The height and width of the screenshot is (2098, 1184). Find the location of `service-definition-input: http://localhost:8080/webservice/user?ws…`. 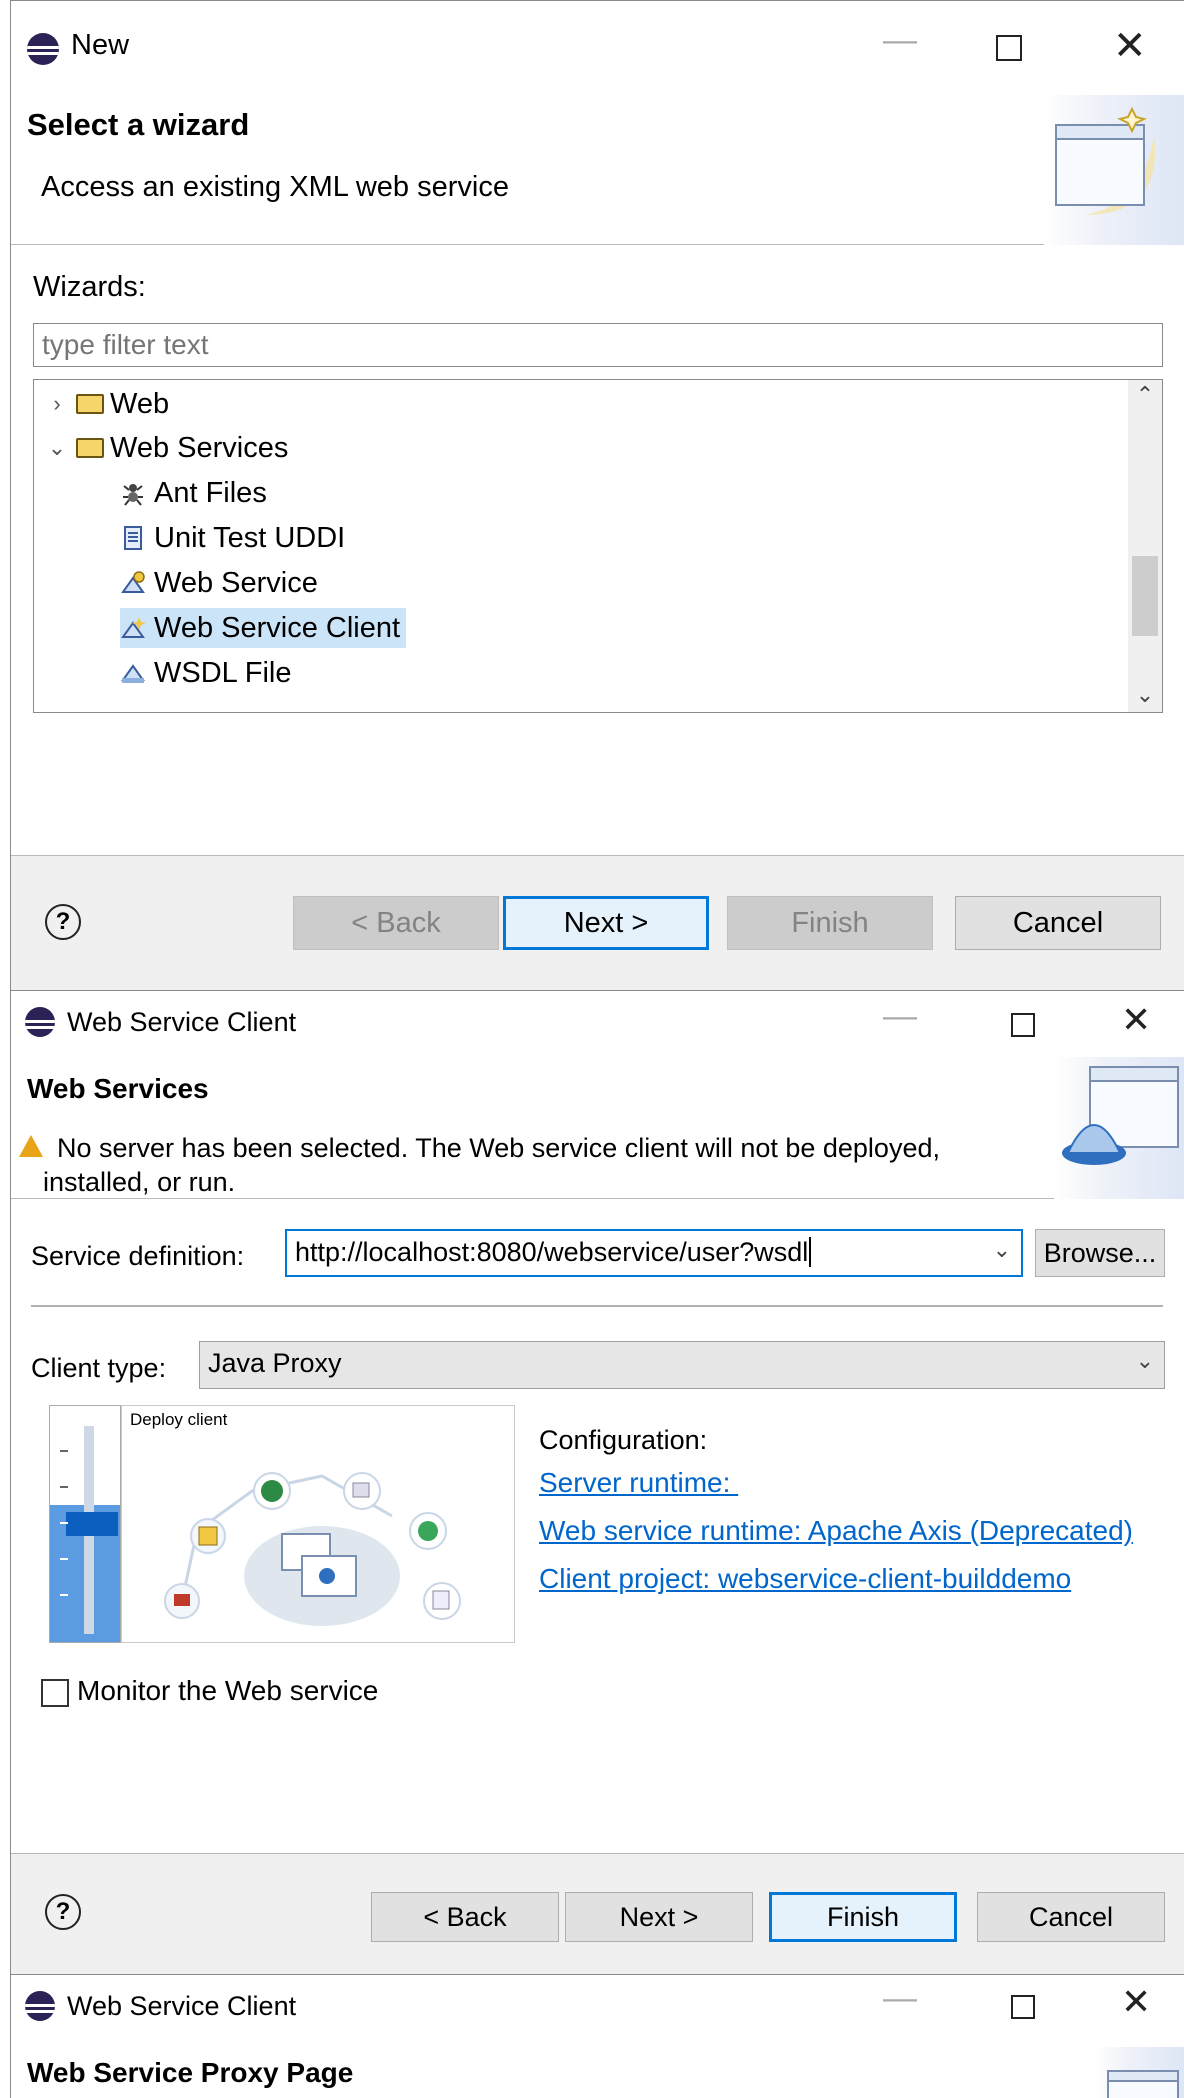

service-definition-input: http://localhost:8080/webservice/user?ws… is located at coordinates (654, 1253).